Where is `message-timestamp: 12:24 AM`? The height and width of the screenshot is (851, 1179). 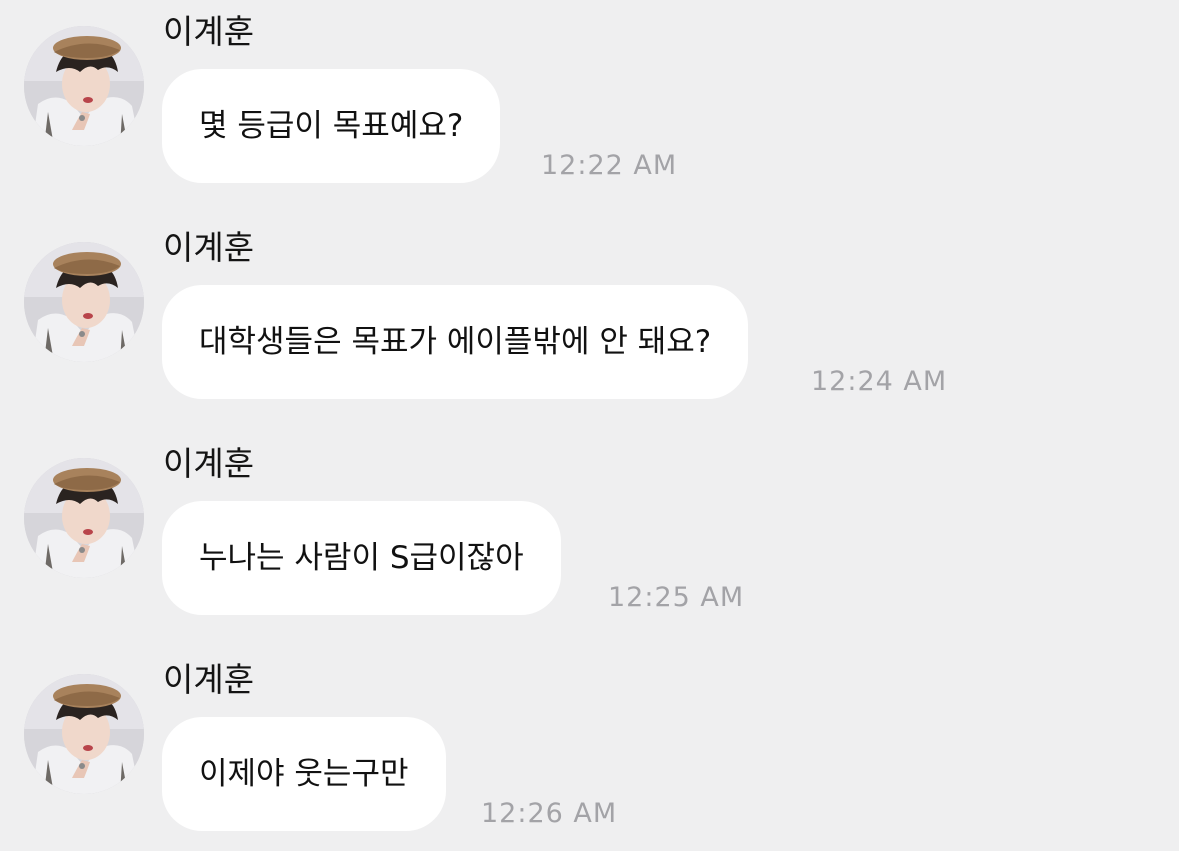 message-timestamp: 12:24 AM is located at coordinates (879, 381).